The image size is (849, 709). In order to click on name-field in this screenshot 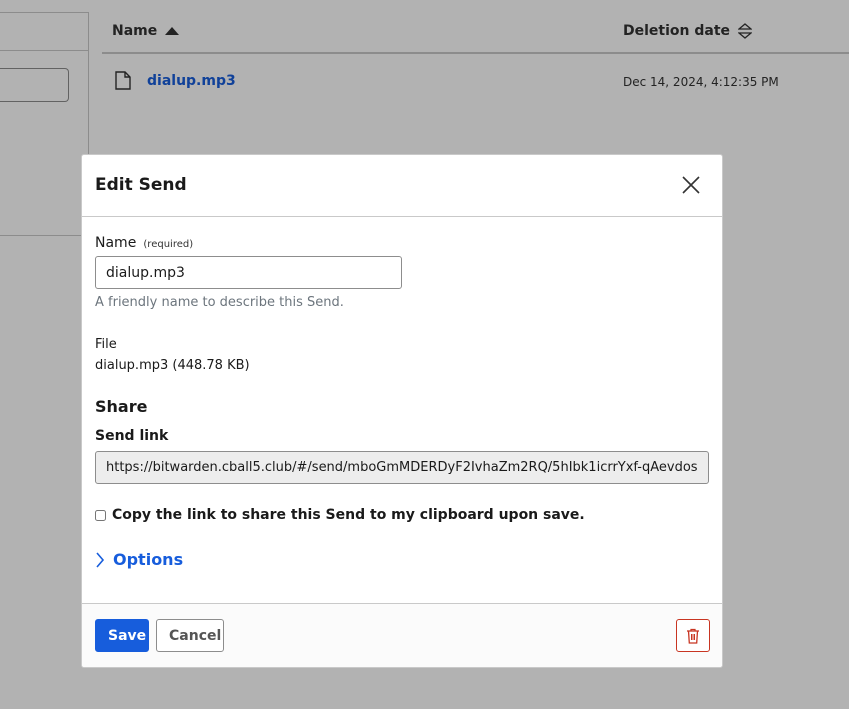, I will do `click(248, 272)`.